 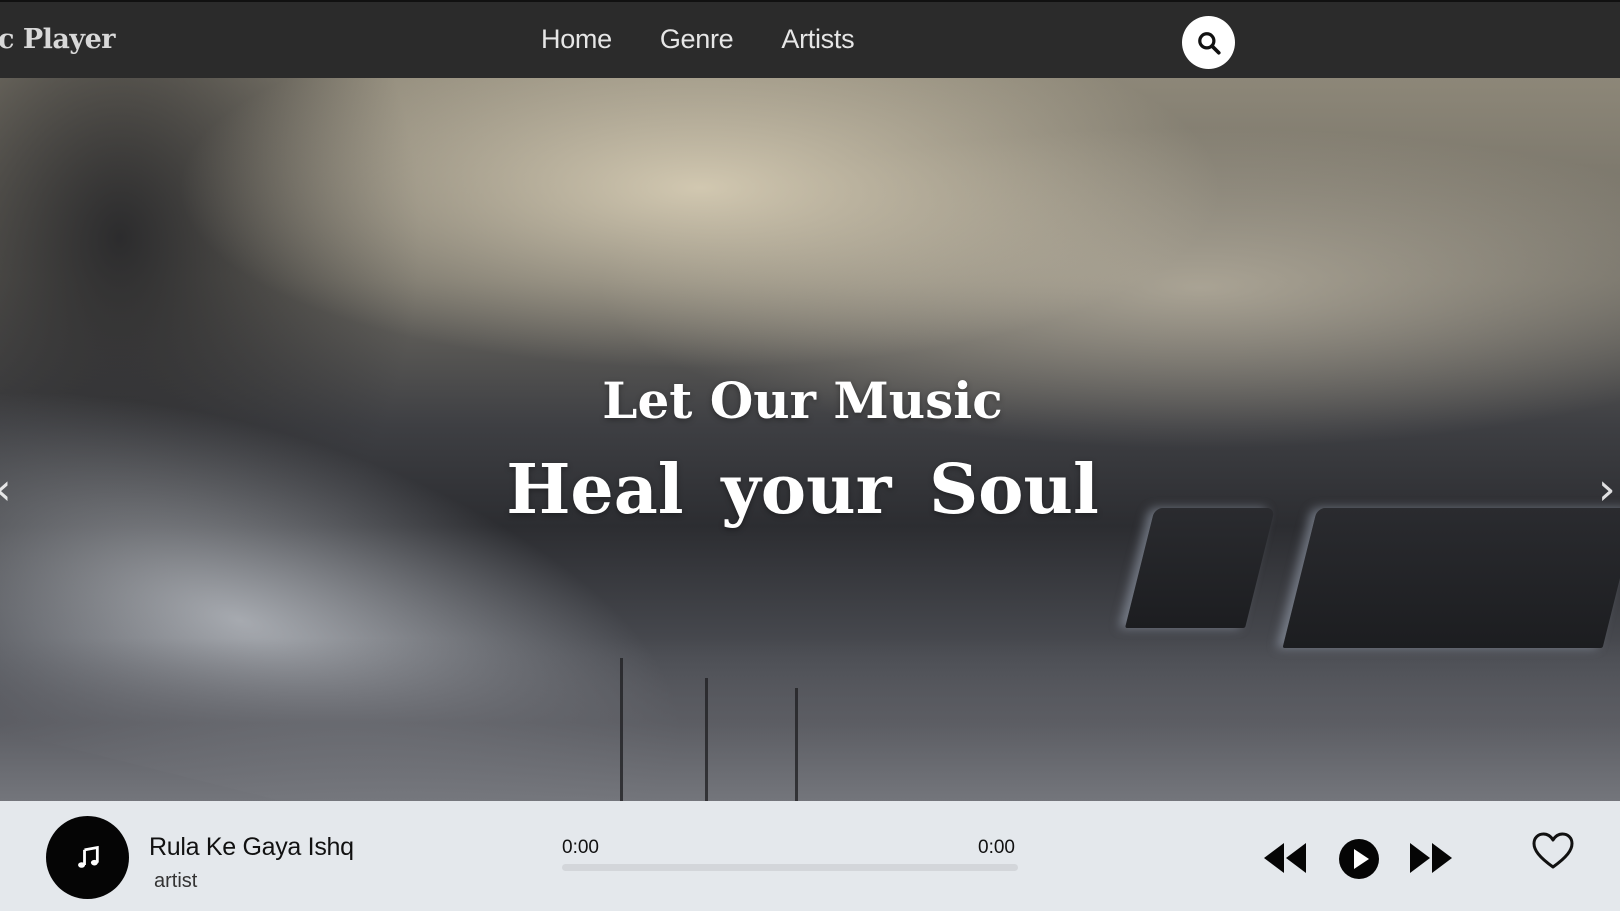 I want to click on play-button, so click(x=1359, y=859).